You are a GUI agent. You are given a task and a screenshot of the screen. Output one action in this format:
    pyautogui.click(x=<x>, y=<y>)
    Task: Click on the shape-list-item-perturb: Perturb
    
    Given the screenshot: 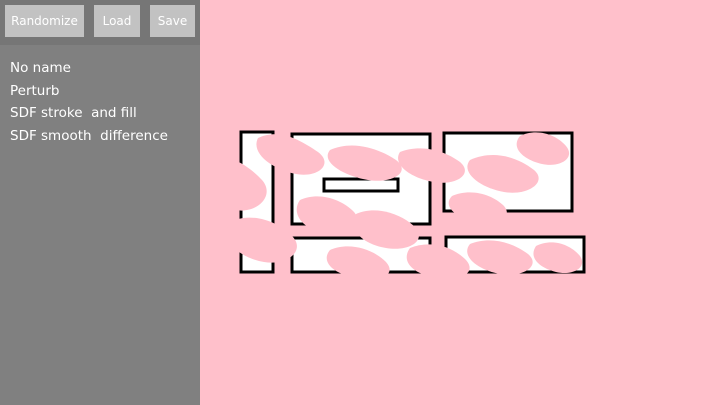 What is the action you would take?
    pyautogui.click(x=89, y=91)
    